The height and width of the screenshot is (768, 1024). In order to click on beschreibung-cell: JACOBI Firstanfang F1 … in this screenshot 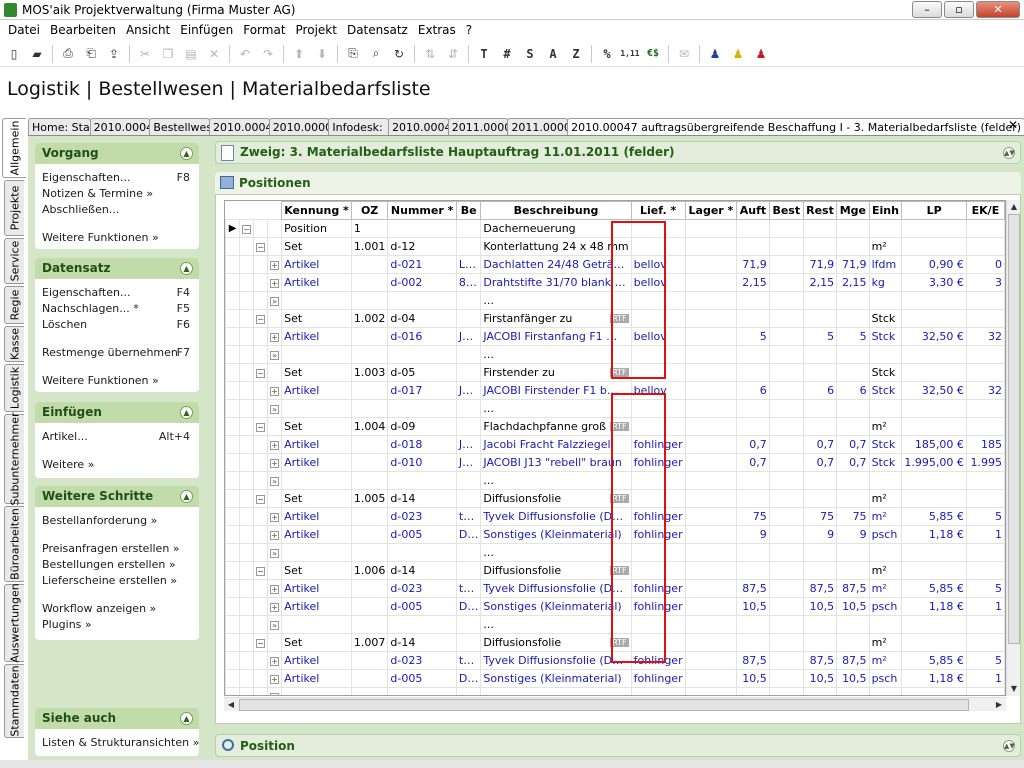, I will do `click(556, 336)`.